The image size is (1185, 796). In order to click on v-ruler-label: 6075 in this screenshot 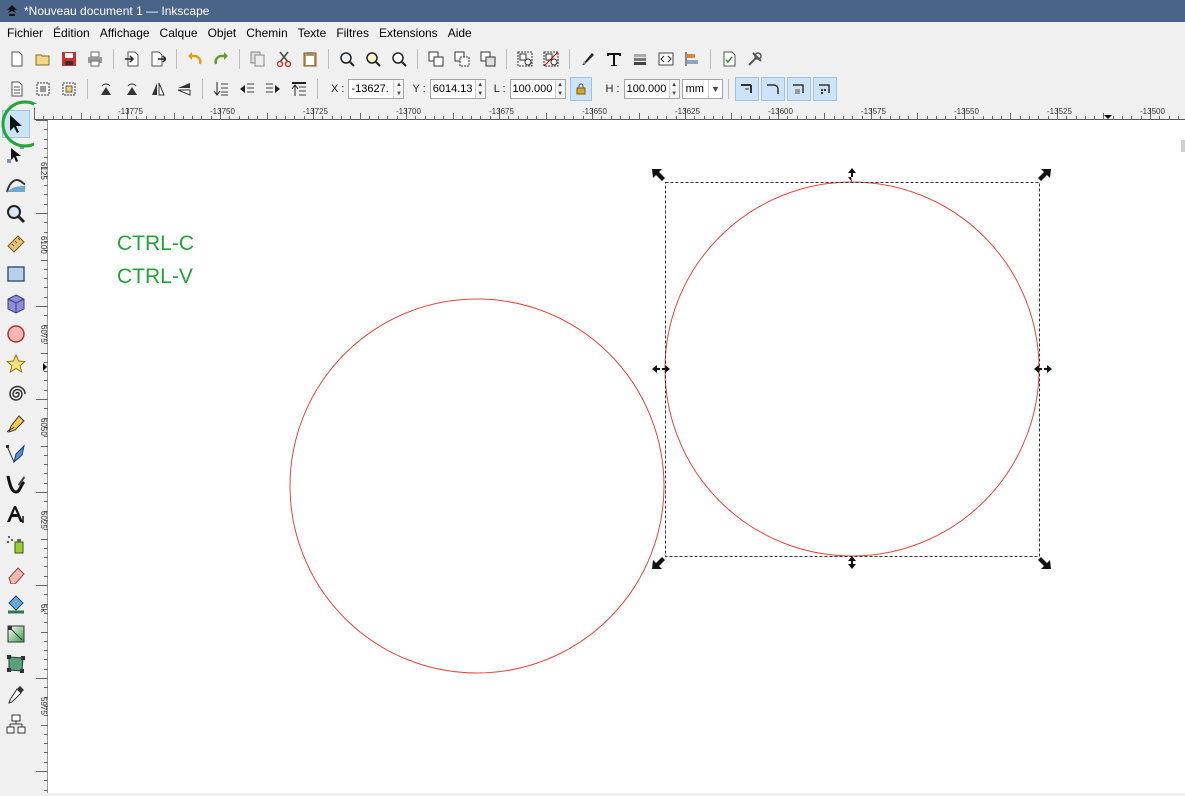, I will do `click(43, 334)`.